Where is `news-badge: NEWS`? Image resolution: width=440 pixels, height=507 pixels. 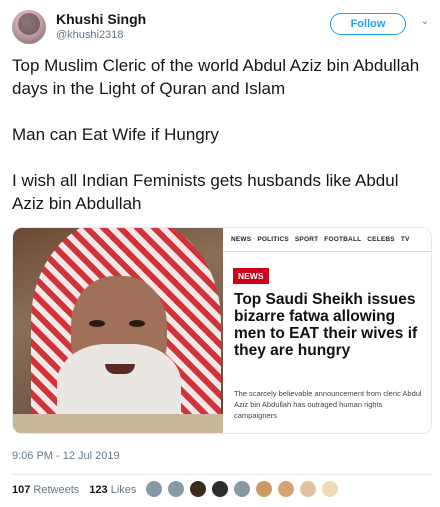 news-badge: NEWS is located at coordinates (251, 276).